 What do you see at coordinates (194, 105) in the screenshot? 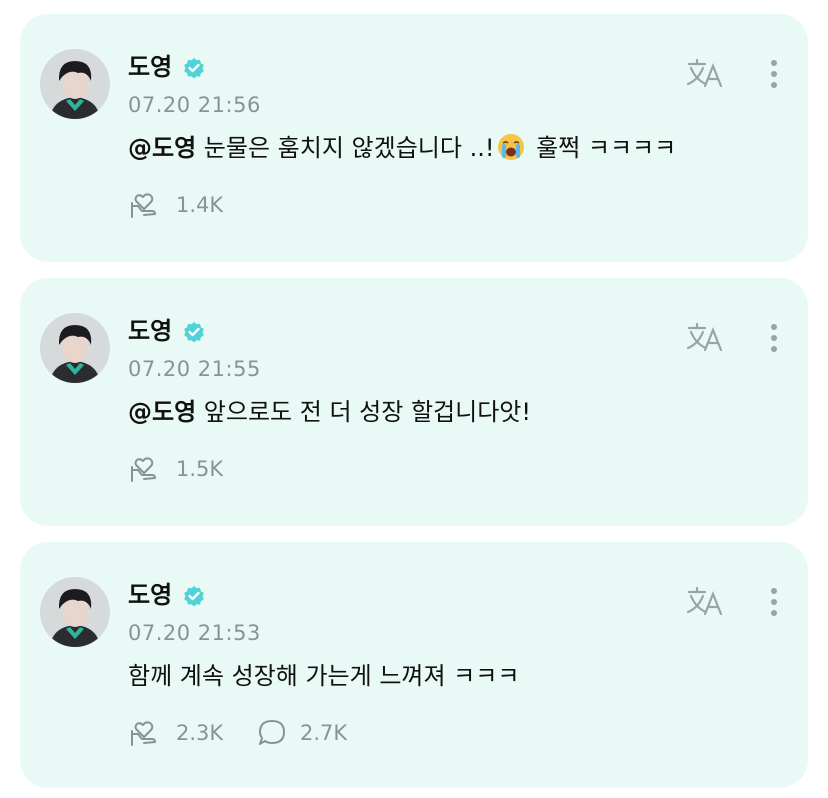
I see `post-timestamp: 07.20 21:56` at bounding box center [194, 105].